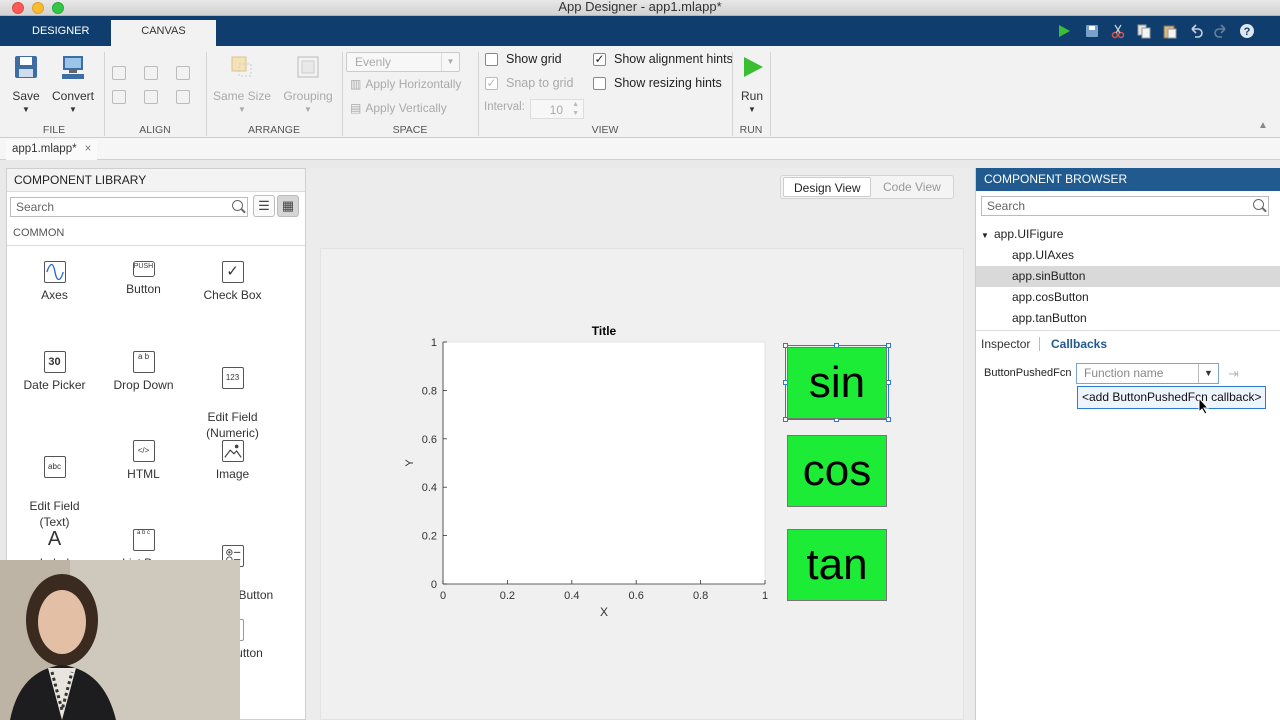  Describe the element at coordinates (1208, 373) in the screenshot. I see `chevron-down-icon: ▼` at that location.